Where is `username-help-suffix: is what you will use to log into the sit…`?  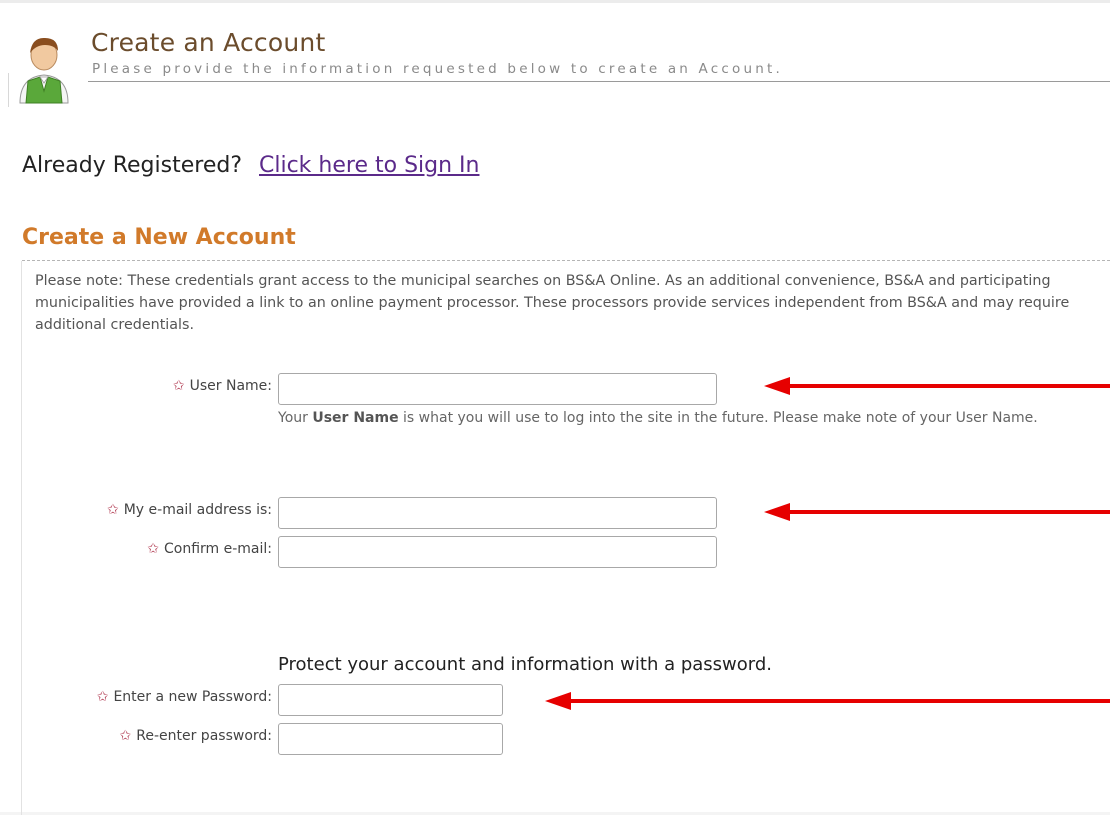 username-help-suffix: is what you will use to log into the sit… is located at coordinates (718, 418).